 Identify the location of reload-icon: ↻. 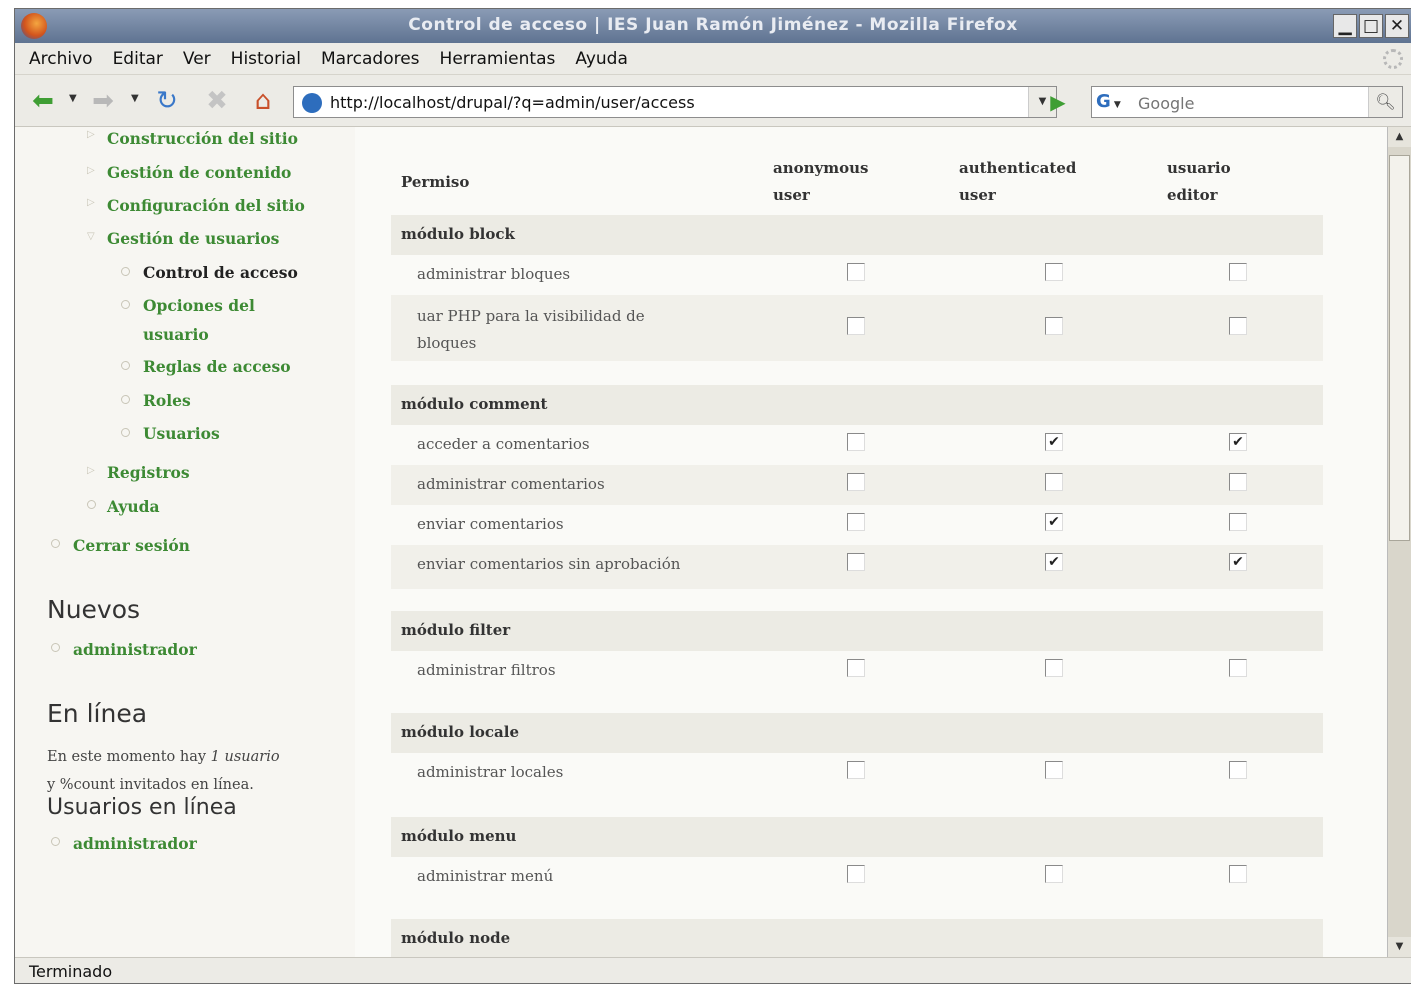
(167, 101).